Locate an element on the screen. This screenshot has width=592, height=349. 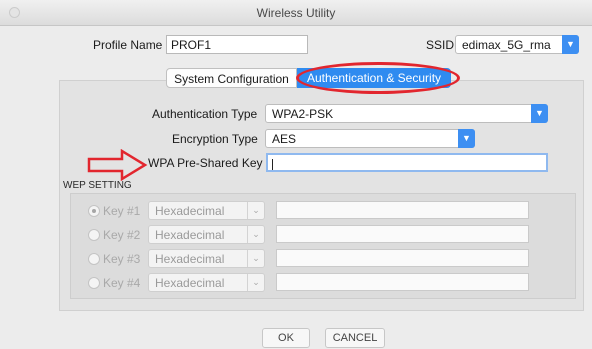
cancel-button: CANCEL is located at coordinates (355, 338).